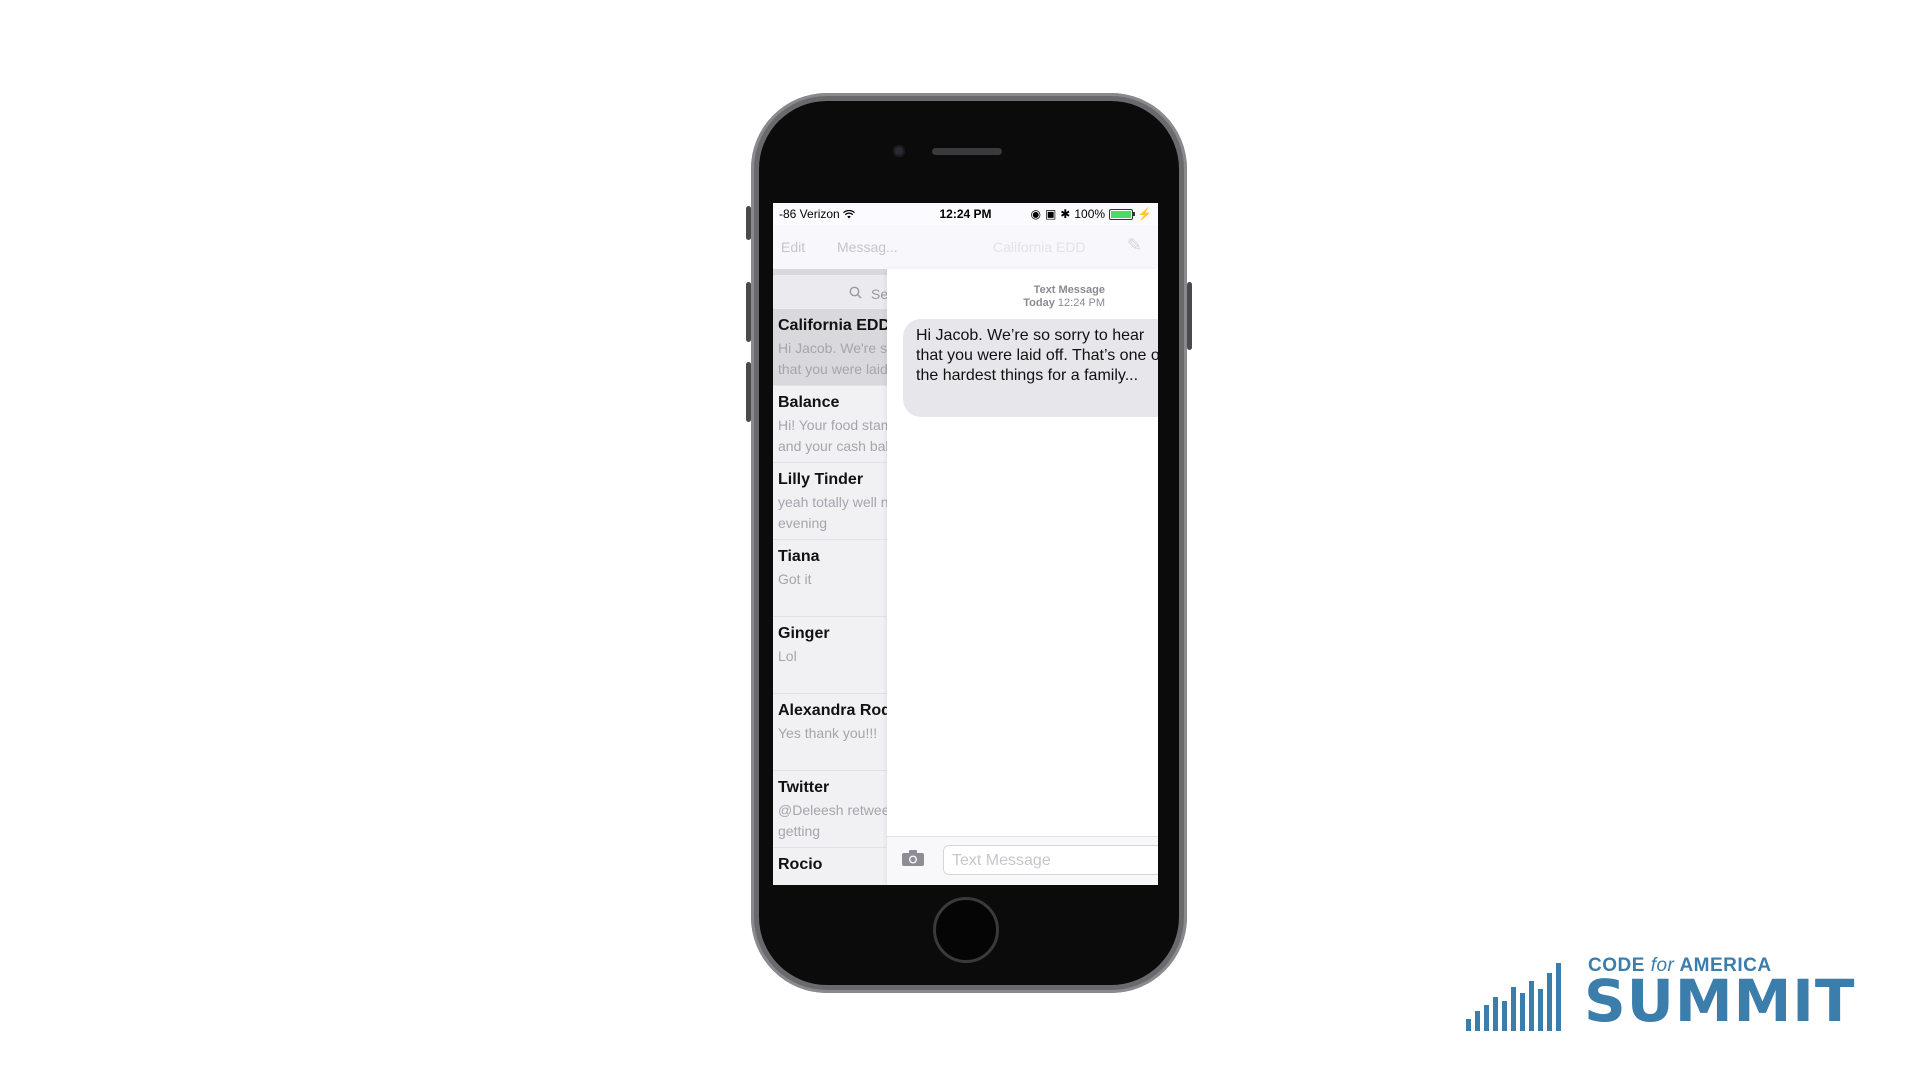  Describe the element at coordinates (899, 151) in the screenshot. I see `front-camera` at that location.